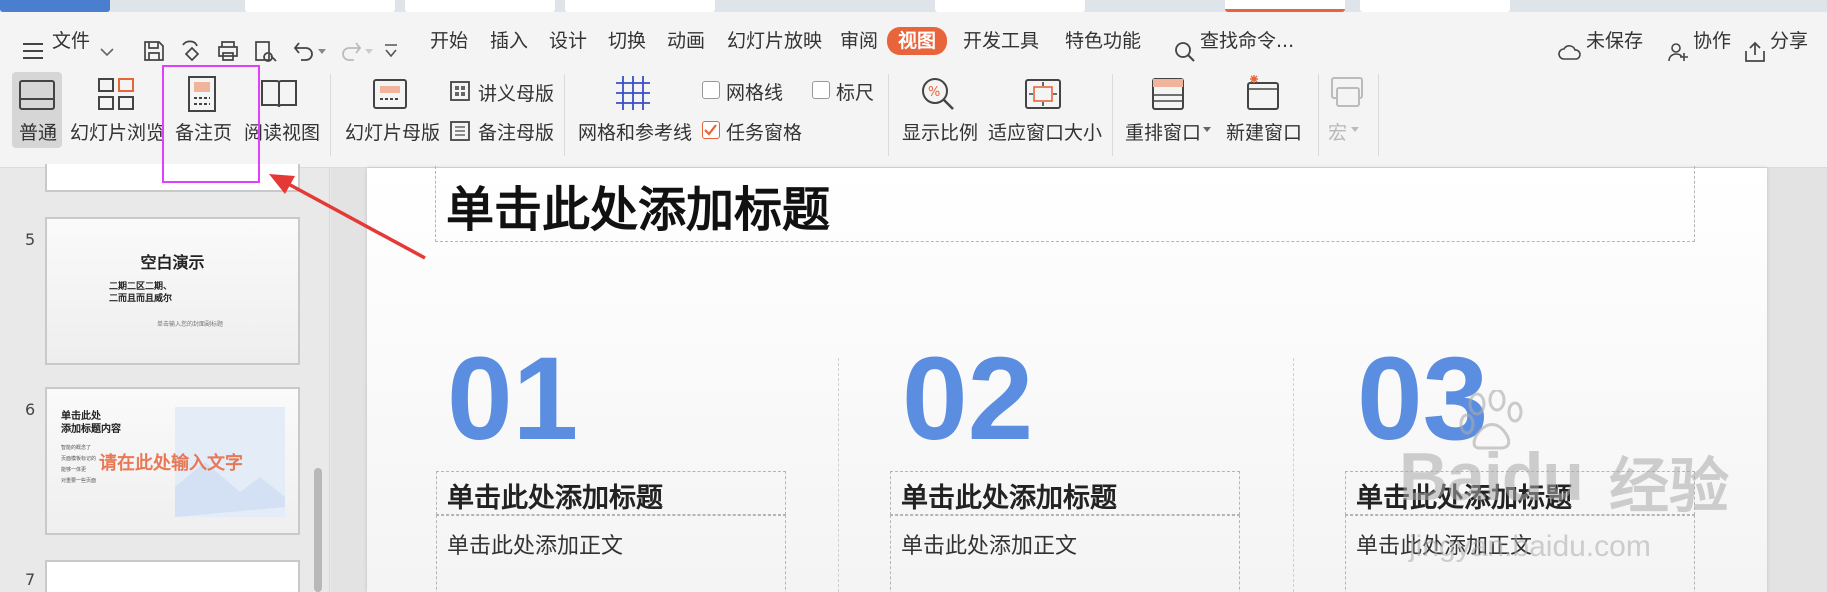 The image size is (1827, 592). I want to click on column-1-heading-box: 单击此处添加标题, so click(611, 493).